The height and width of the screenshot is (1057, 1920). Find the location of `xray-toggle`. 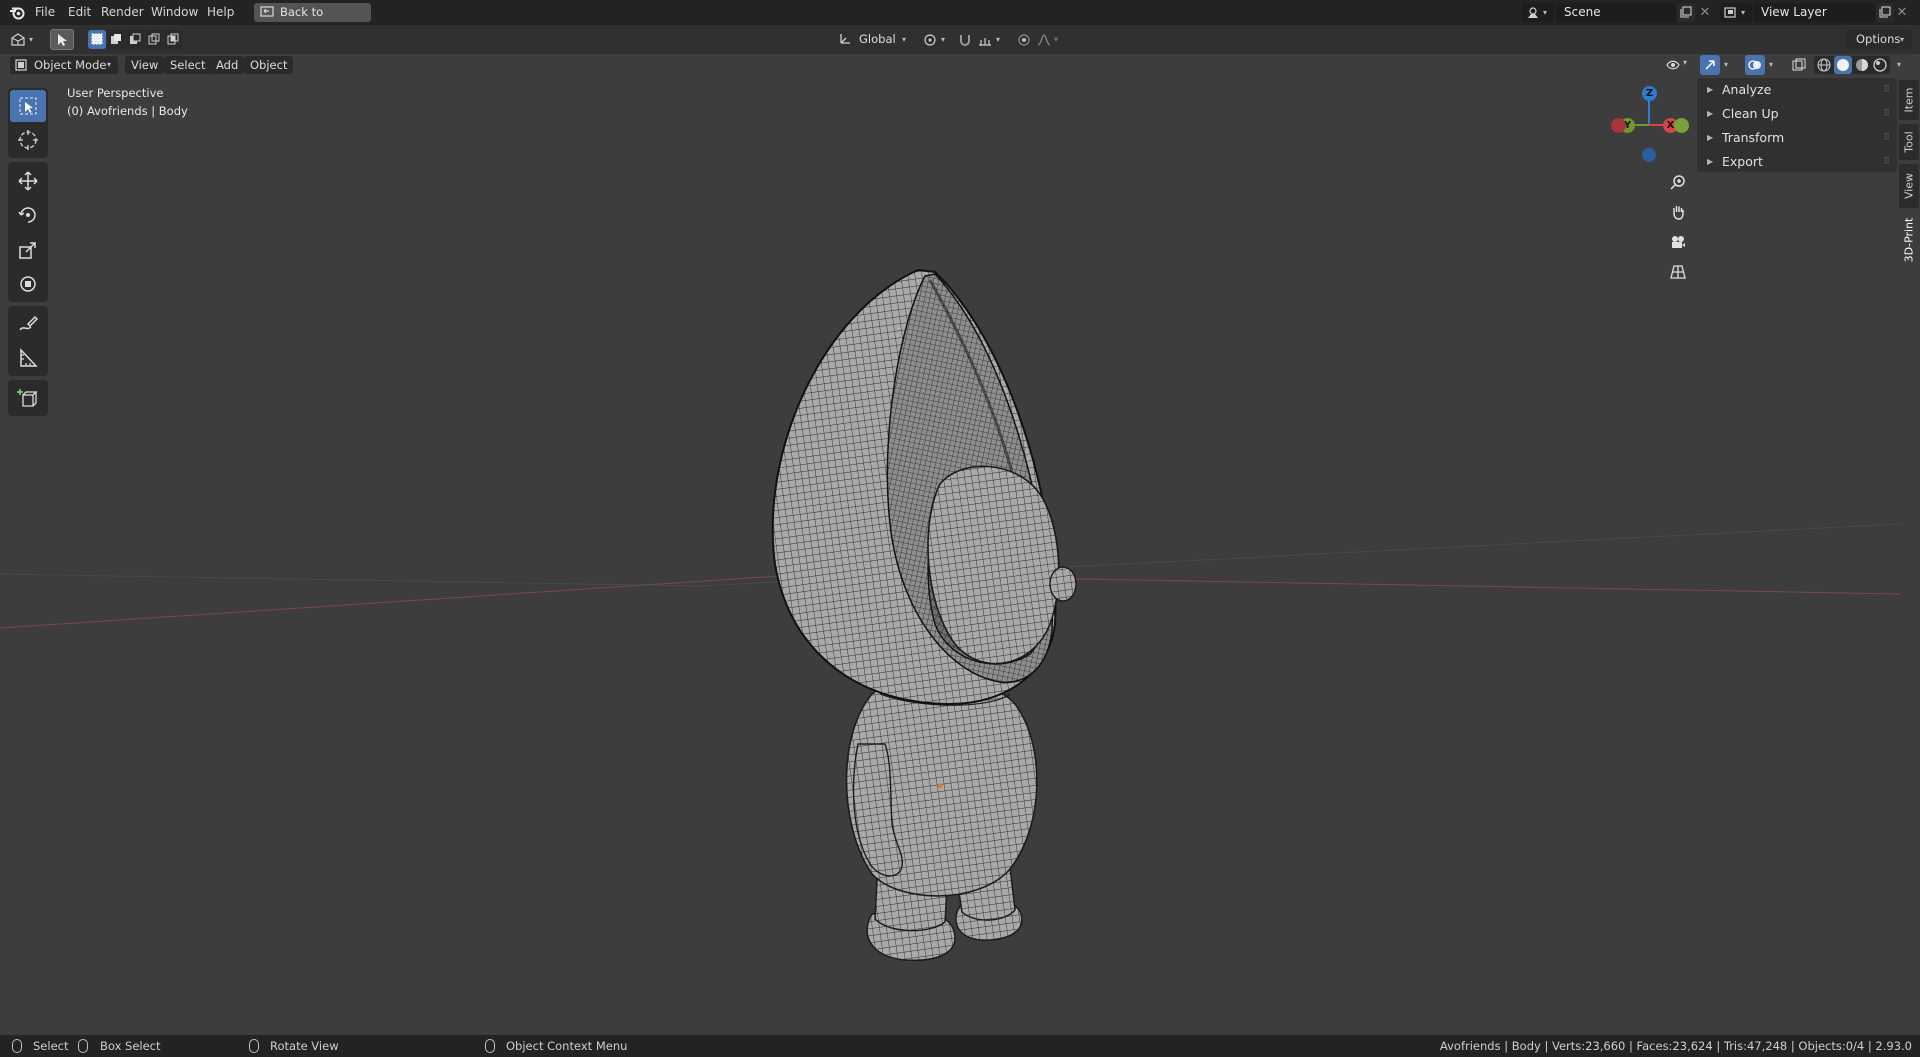

xray-toggle is located at coordinates (1799, 65).